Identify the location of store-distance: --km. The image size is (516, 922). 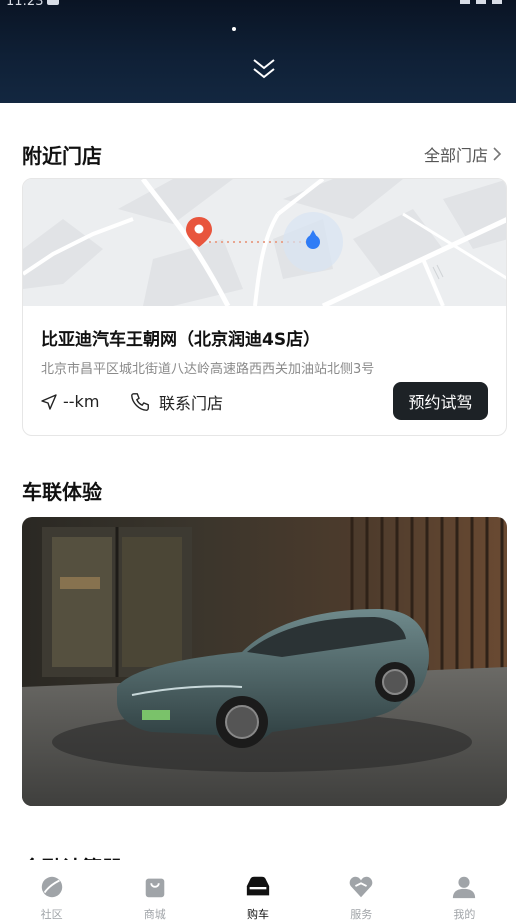
(70, 401).